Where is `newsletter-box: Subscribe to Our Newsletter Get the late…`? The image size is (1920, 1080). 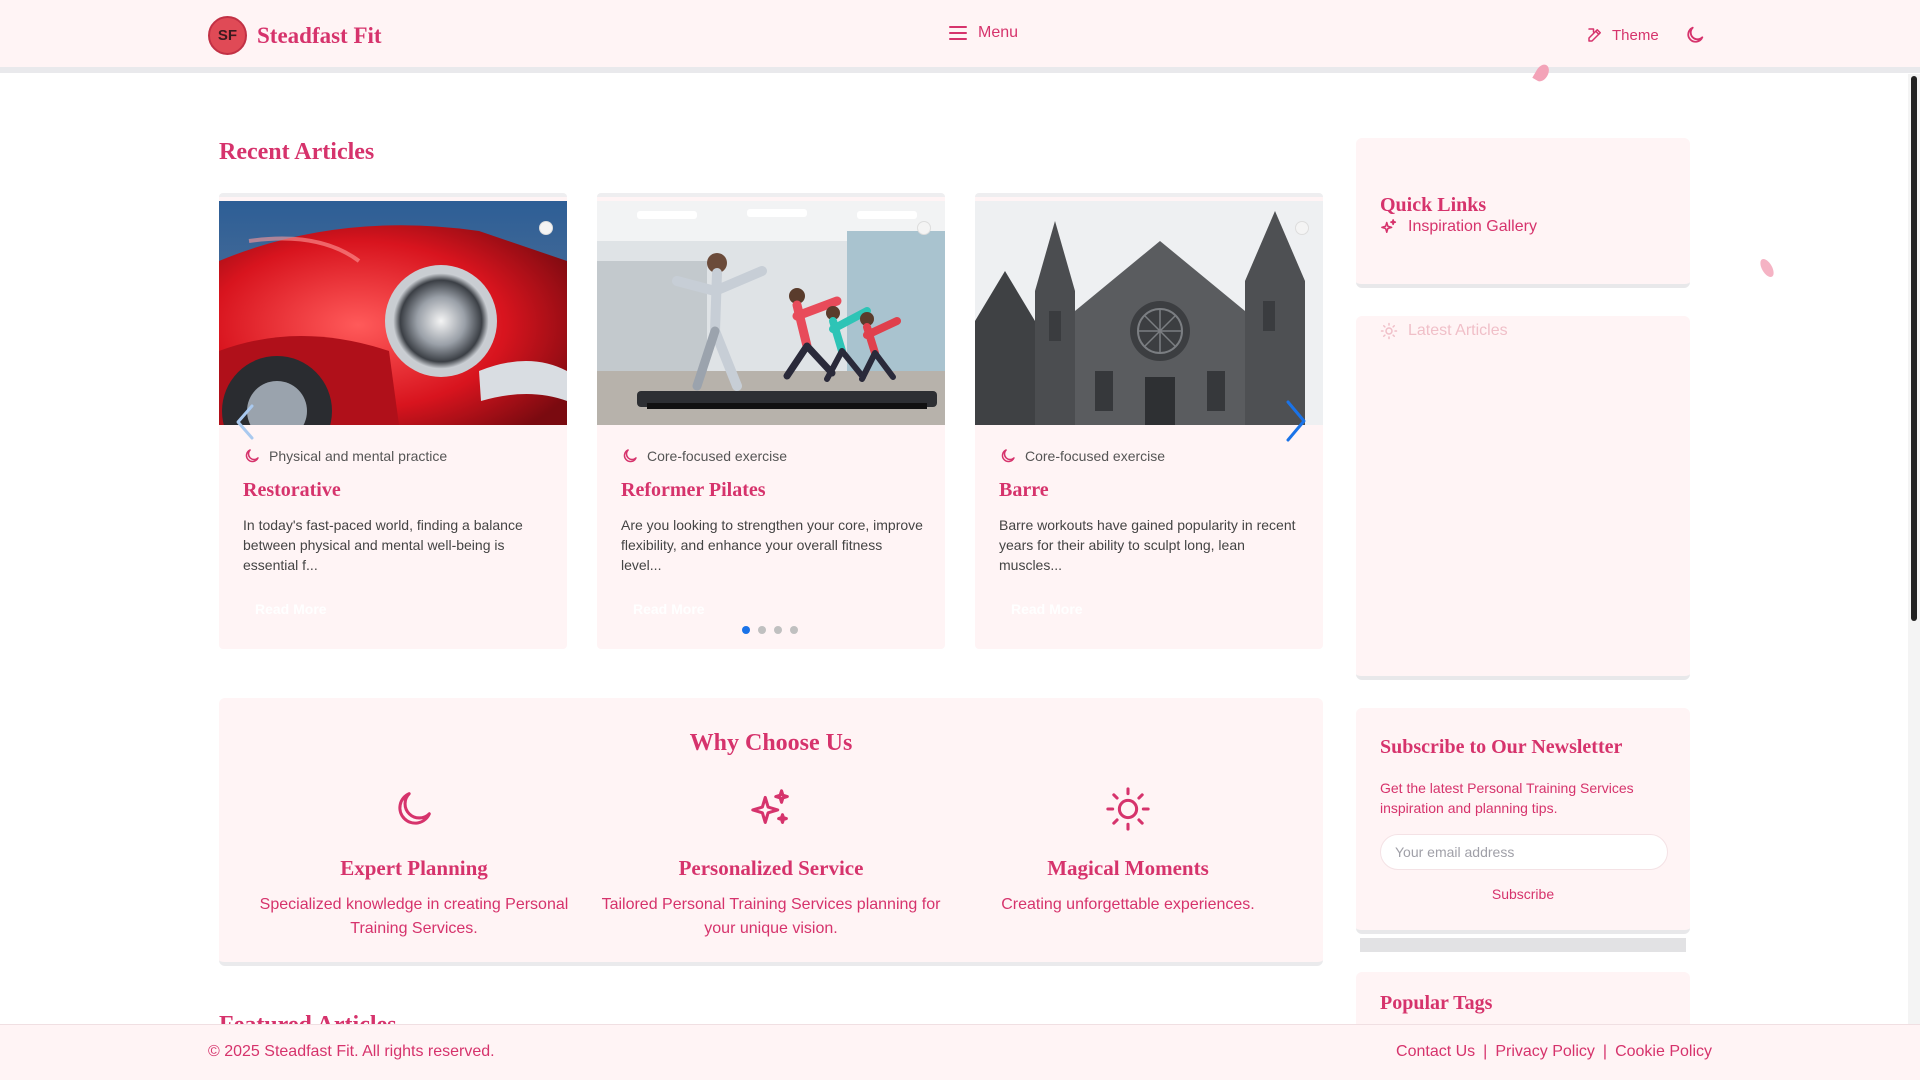
newsletter-box: Subscribe to Our Newsletter Get the late… is located at coordinates (1523, 821).